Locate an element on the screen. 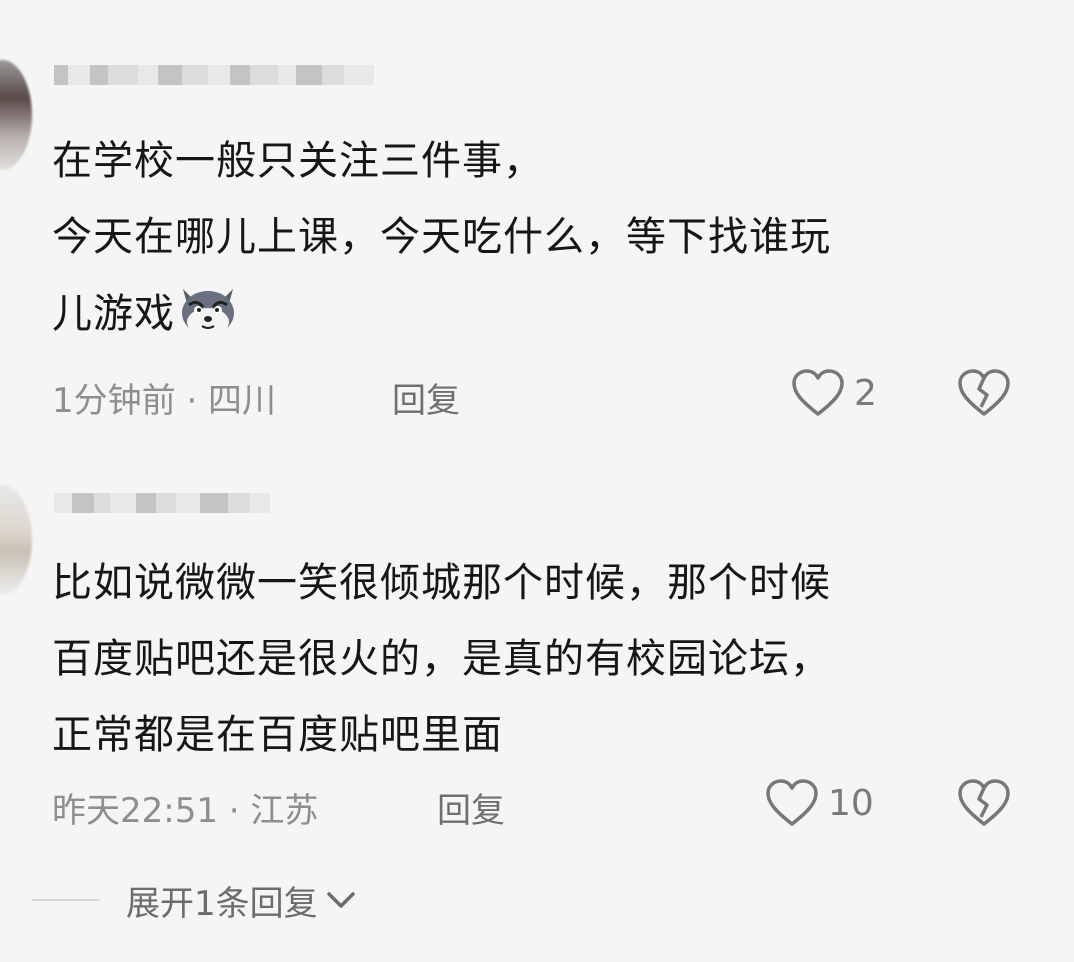  expand-replies-button: 展开1条回复 is located at coordinates (195, 900).